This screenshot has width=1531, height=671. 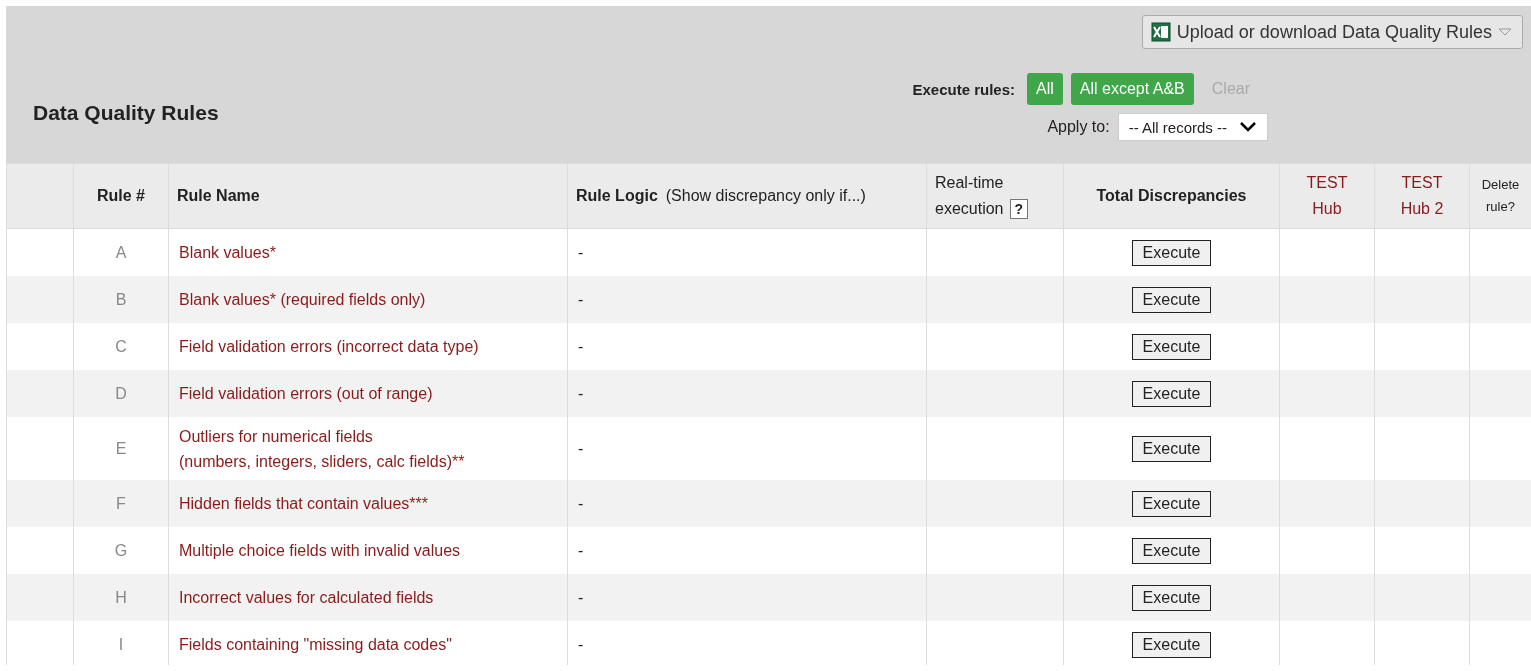 I want to click on rule-name-link: Fields containing "missing data codes", so click(x=315, y=644).